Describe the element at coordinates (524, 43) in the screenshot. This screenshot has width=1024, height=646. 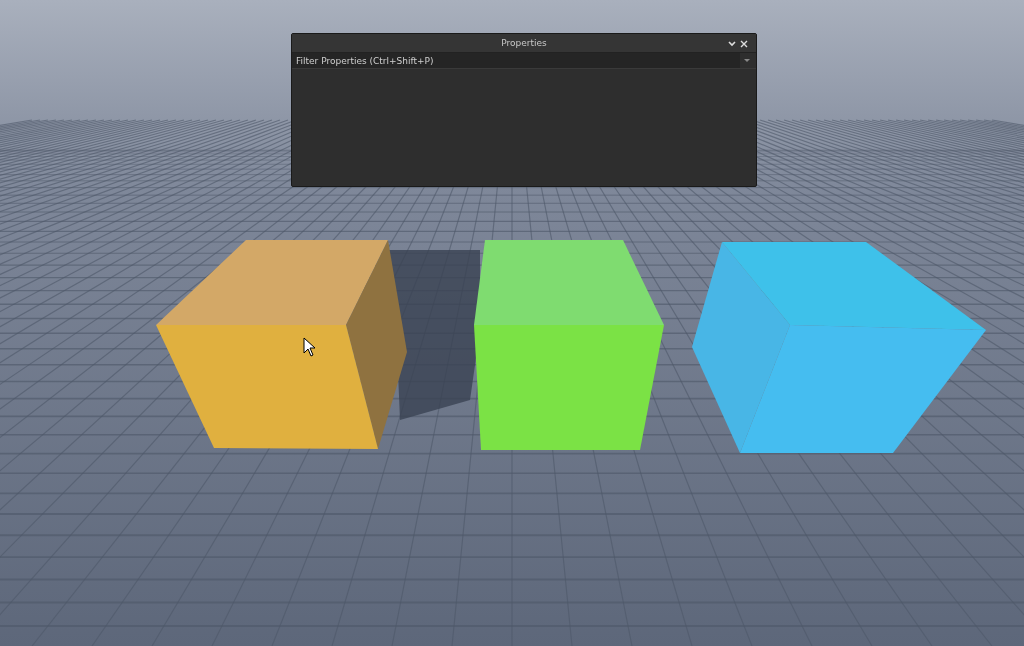
I see `panel-title: Properties` at that location.